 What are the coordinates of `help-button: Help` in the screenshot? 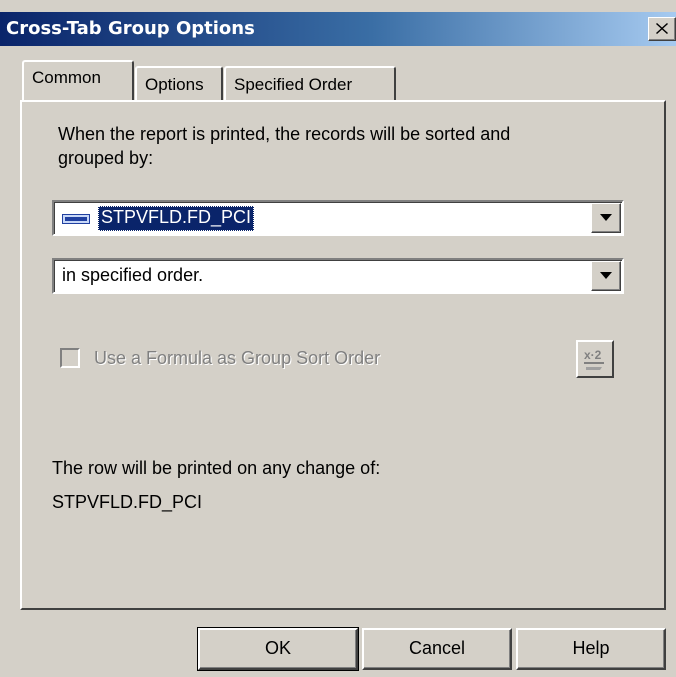 It's located at (591, 649).